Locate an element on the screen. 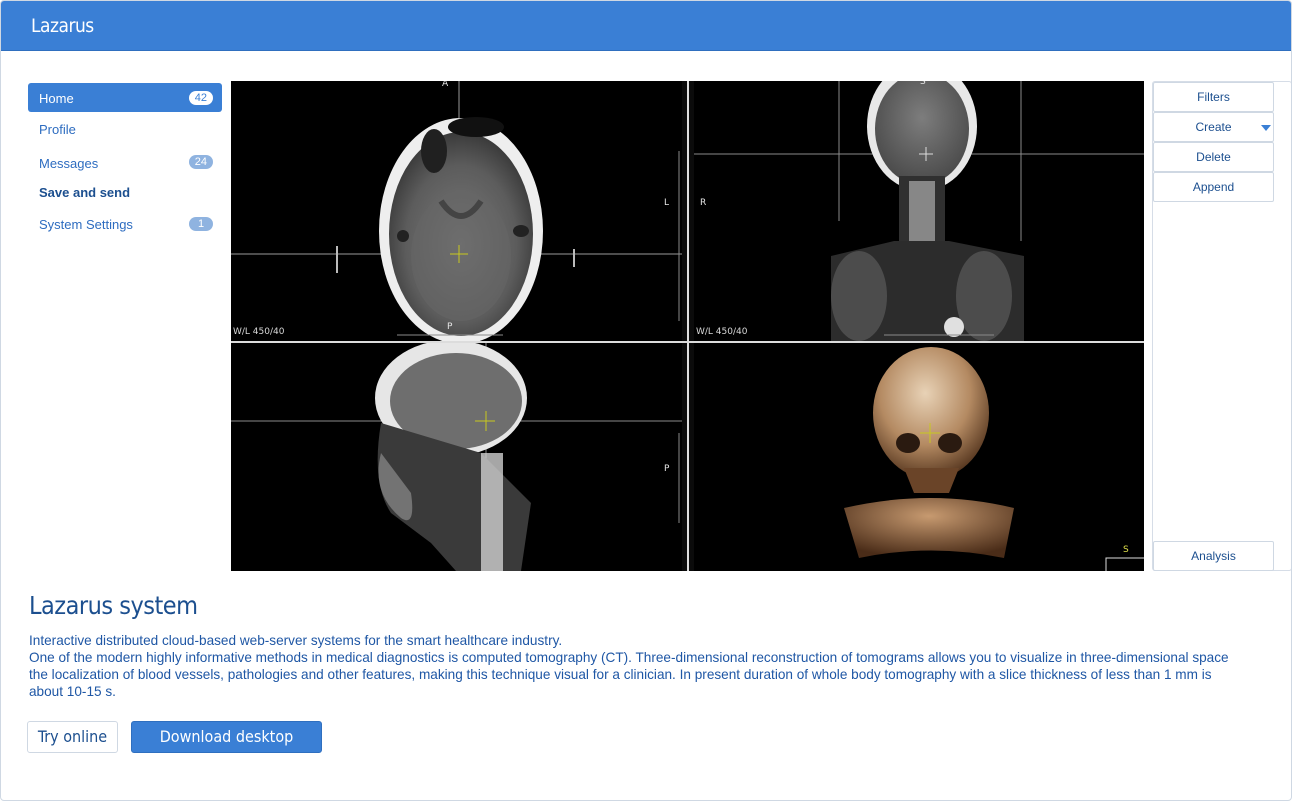  brand-title: Lazarus is located at coordinates (62, 26).